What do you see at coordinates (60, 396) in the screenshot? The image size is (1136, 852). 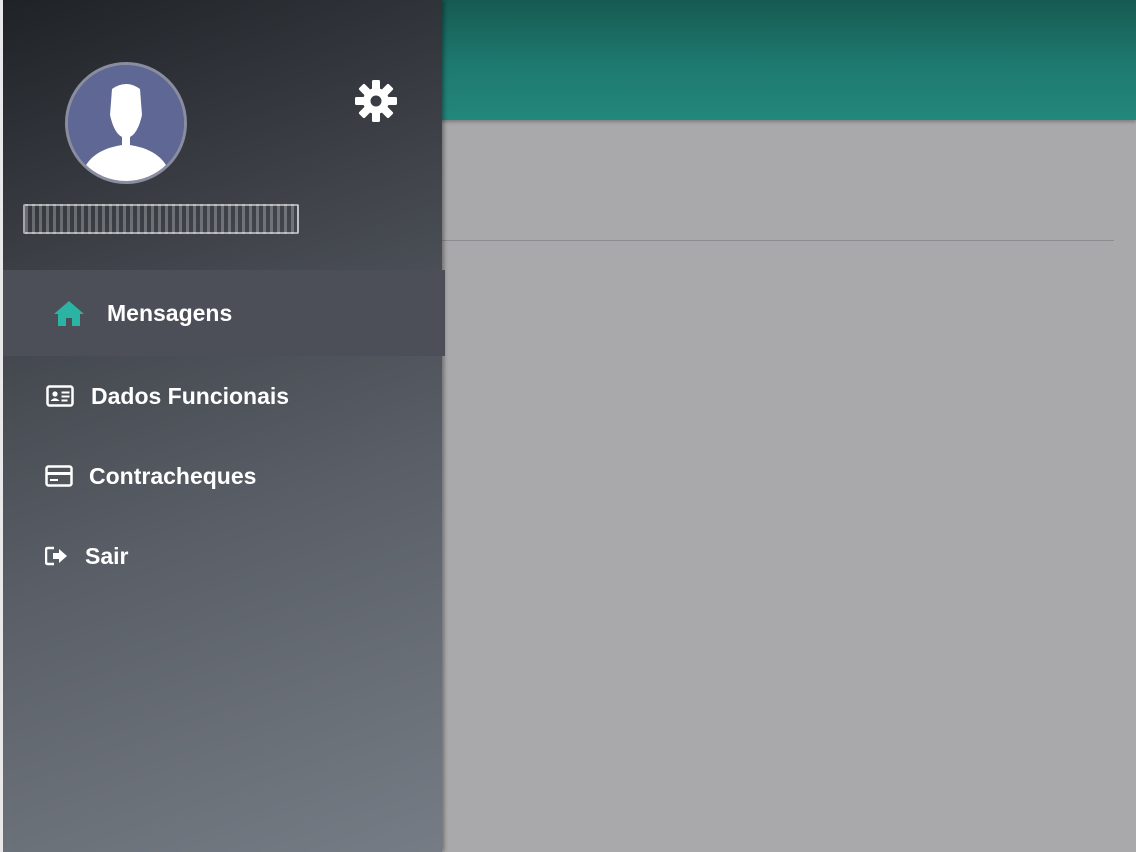 I see `id-card-icon` at bounding box center [60, 396].